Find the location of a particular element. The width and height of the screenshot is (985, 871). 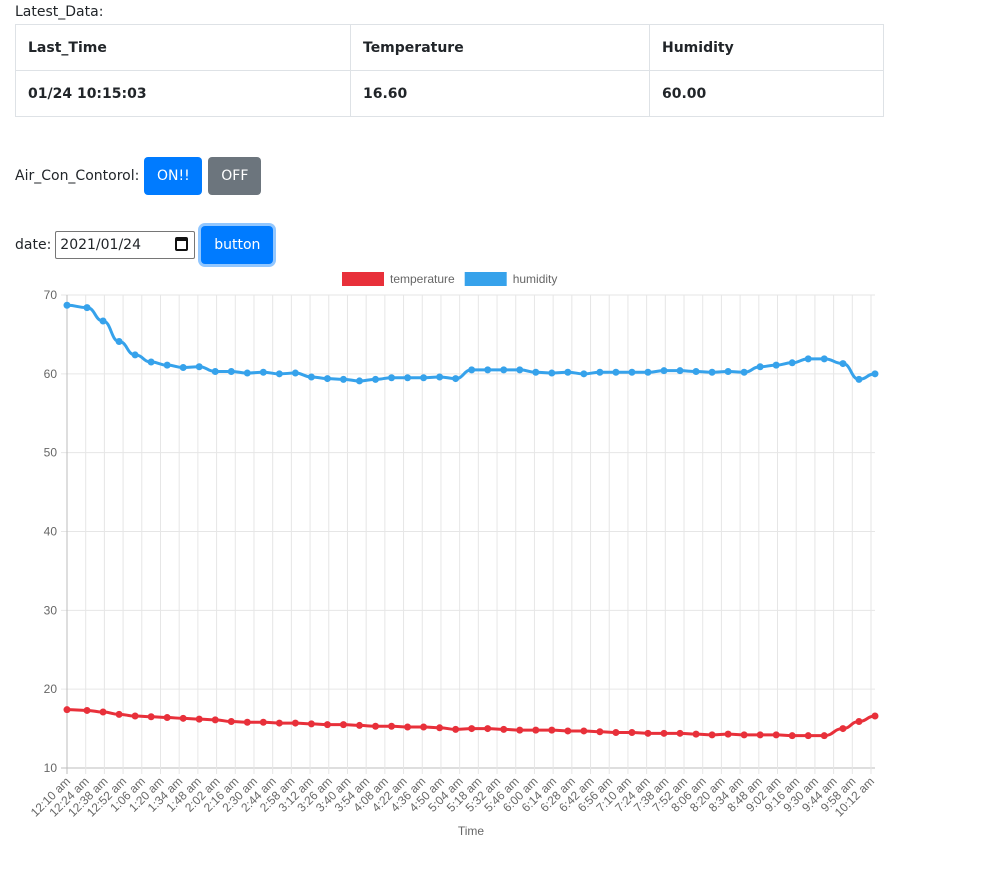

date-input: 2021/01/24 is located at coordinates (125, 245).